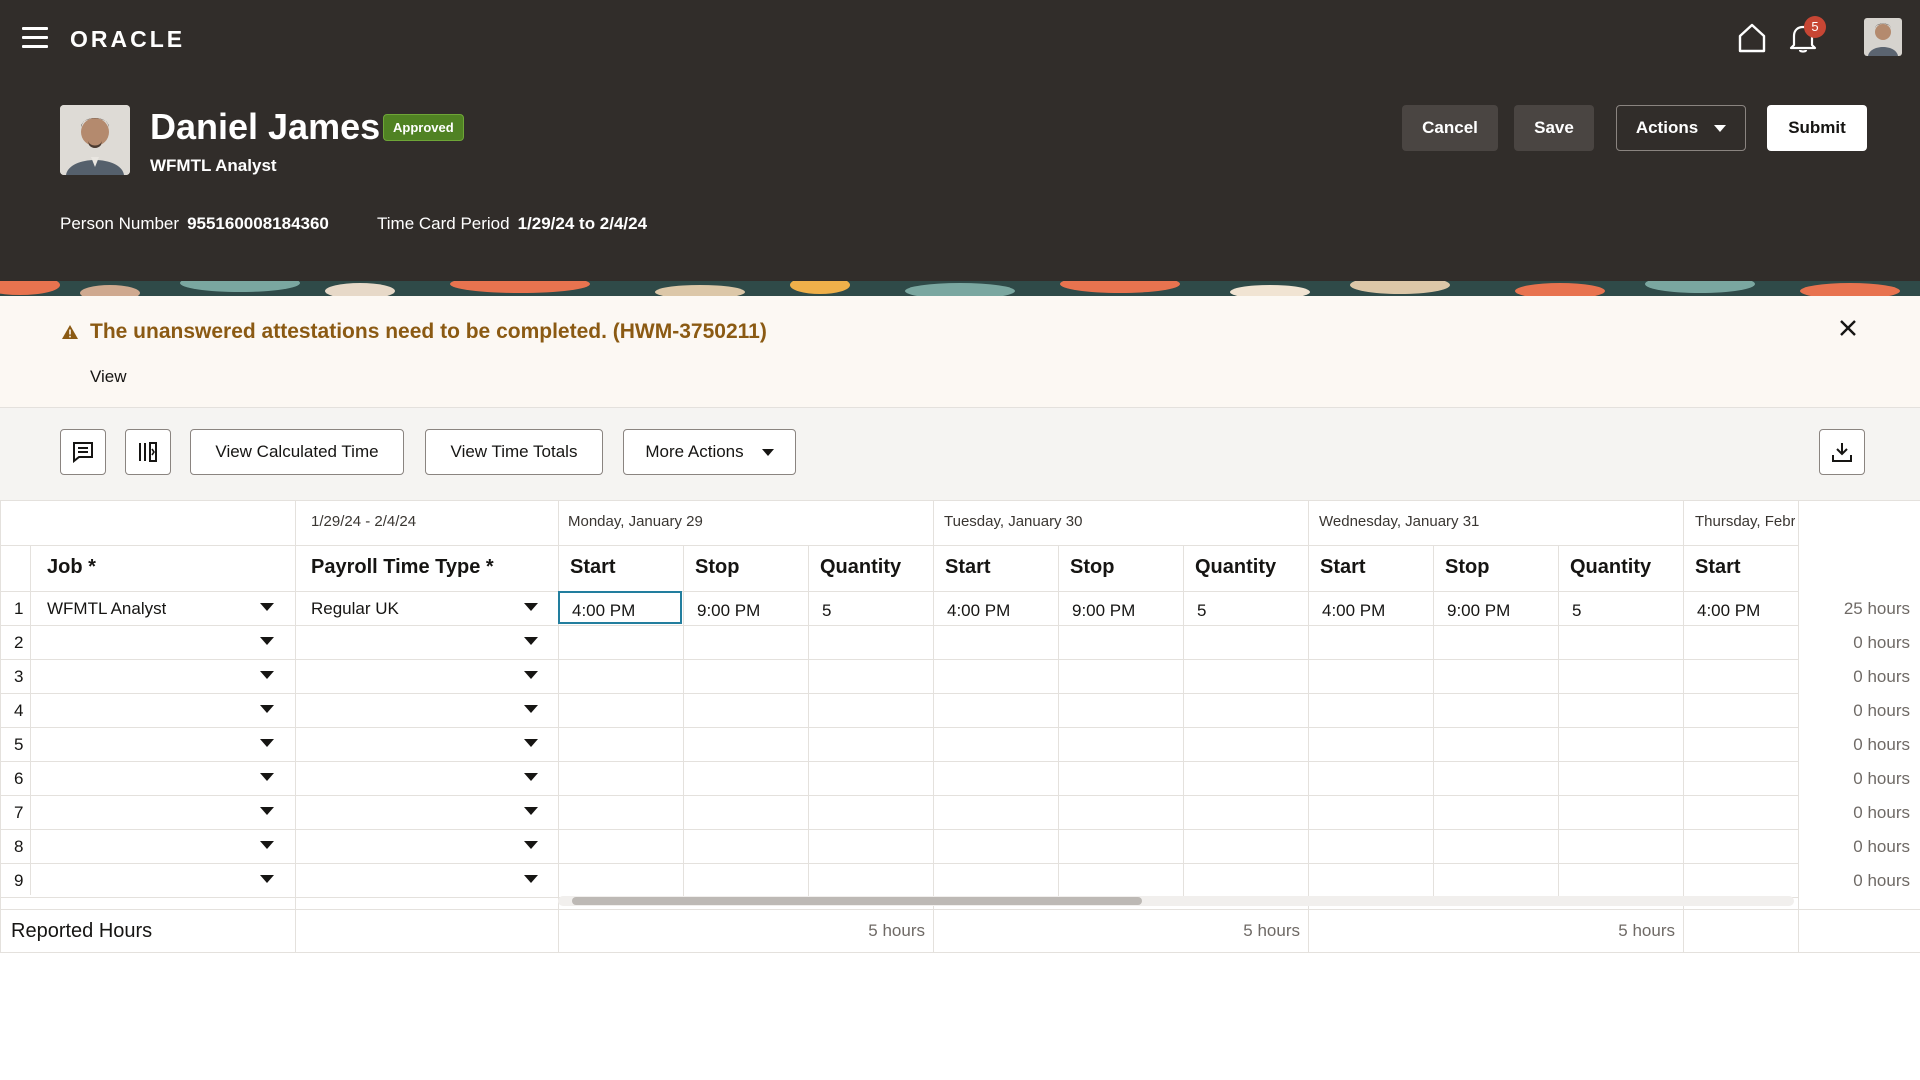 This screenshot has width=1920, height=1080. I want to click on save-button: Save, so click(1554, 128).